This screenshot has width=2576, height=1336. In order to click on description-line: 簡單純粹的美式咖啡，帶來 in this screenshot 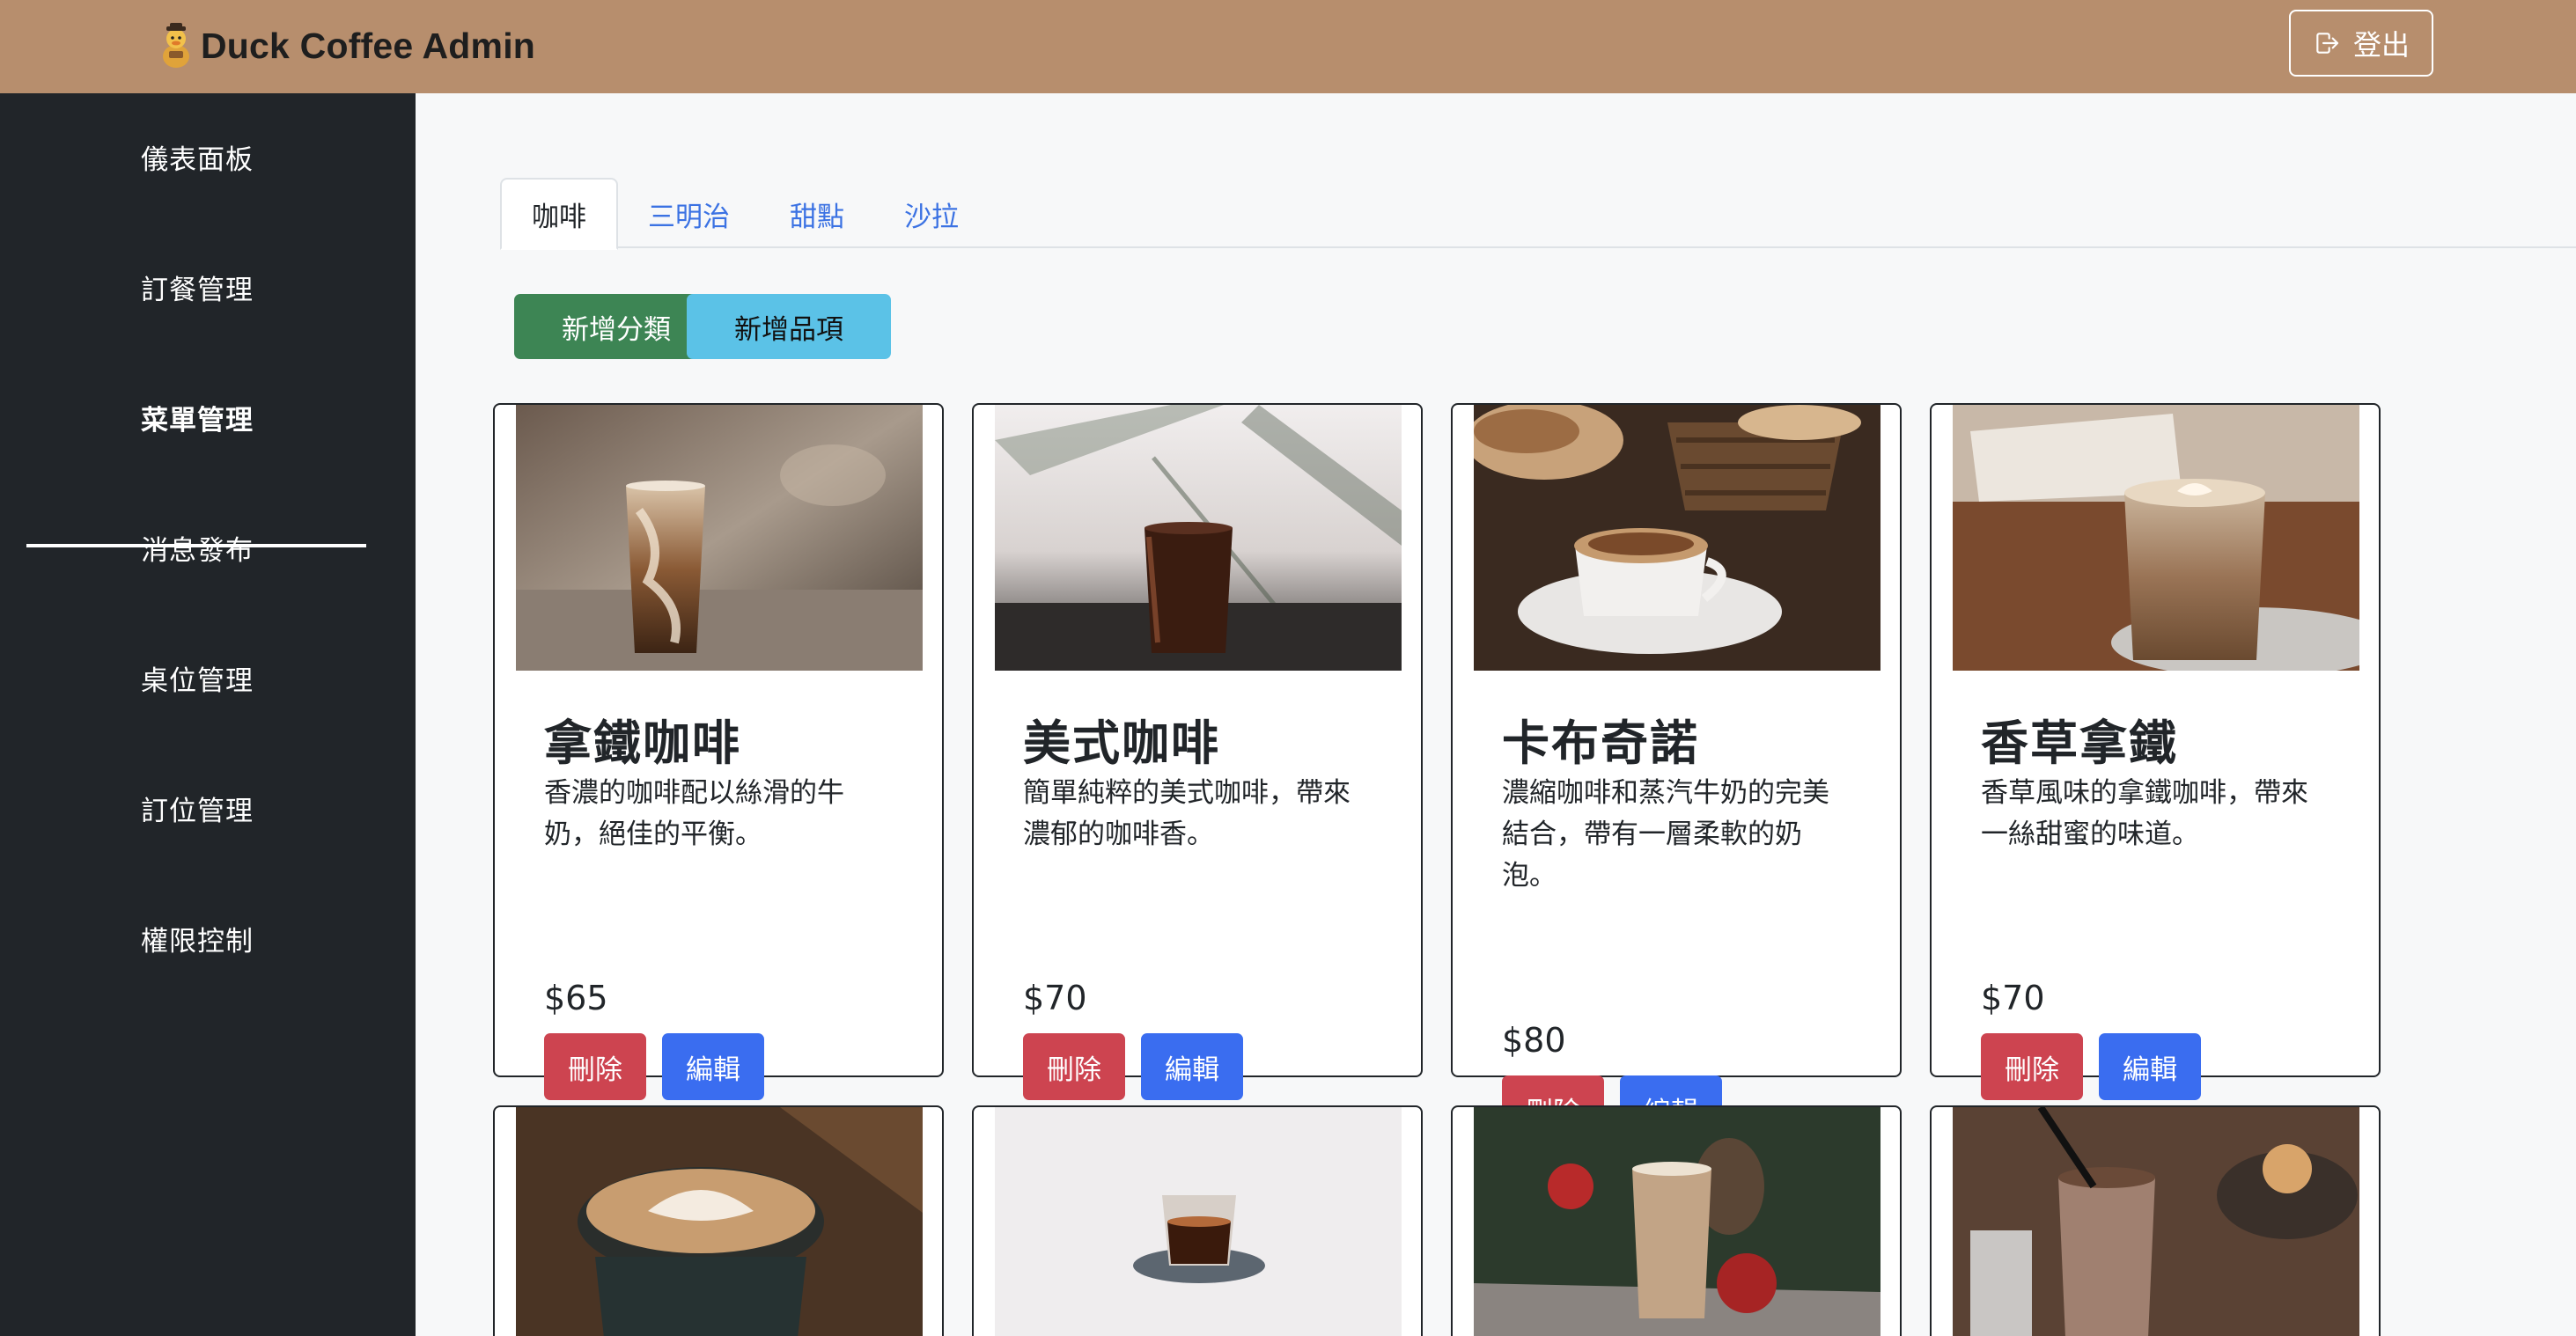, I will do `click(1187, 793)`.